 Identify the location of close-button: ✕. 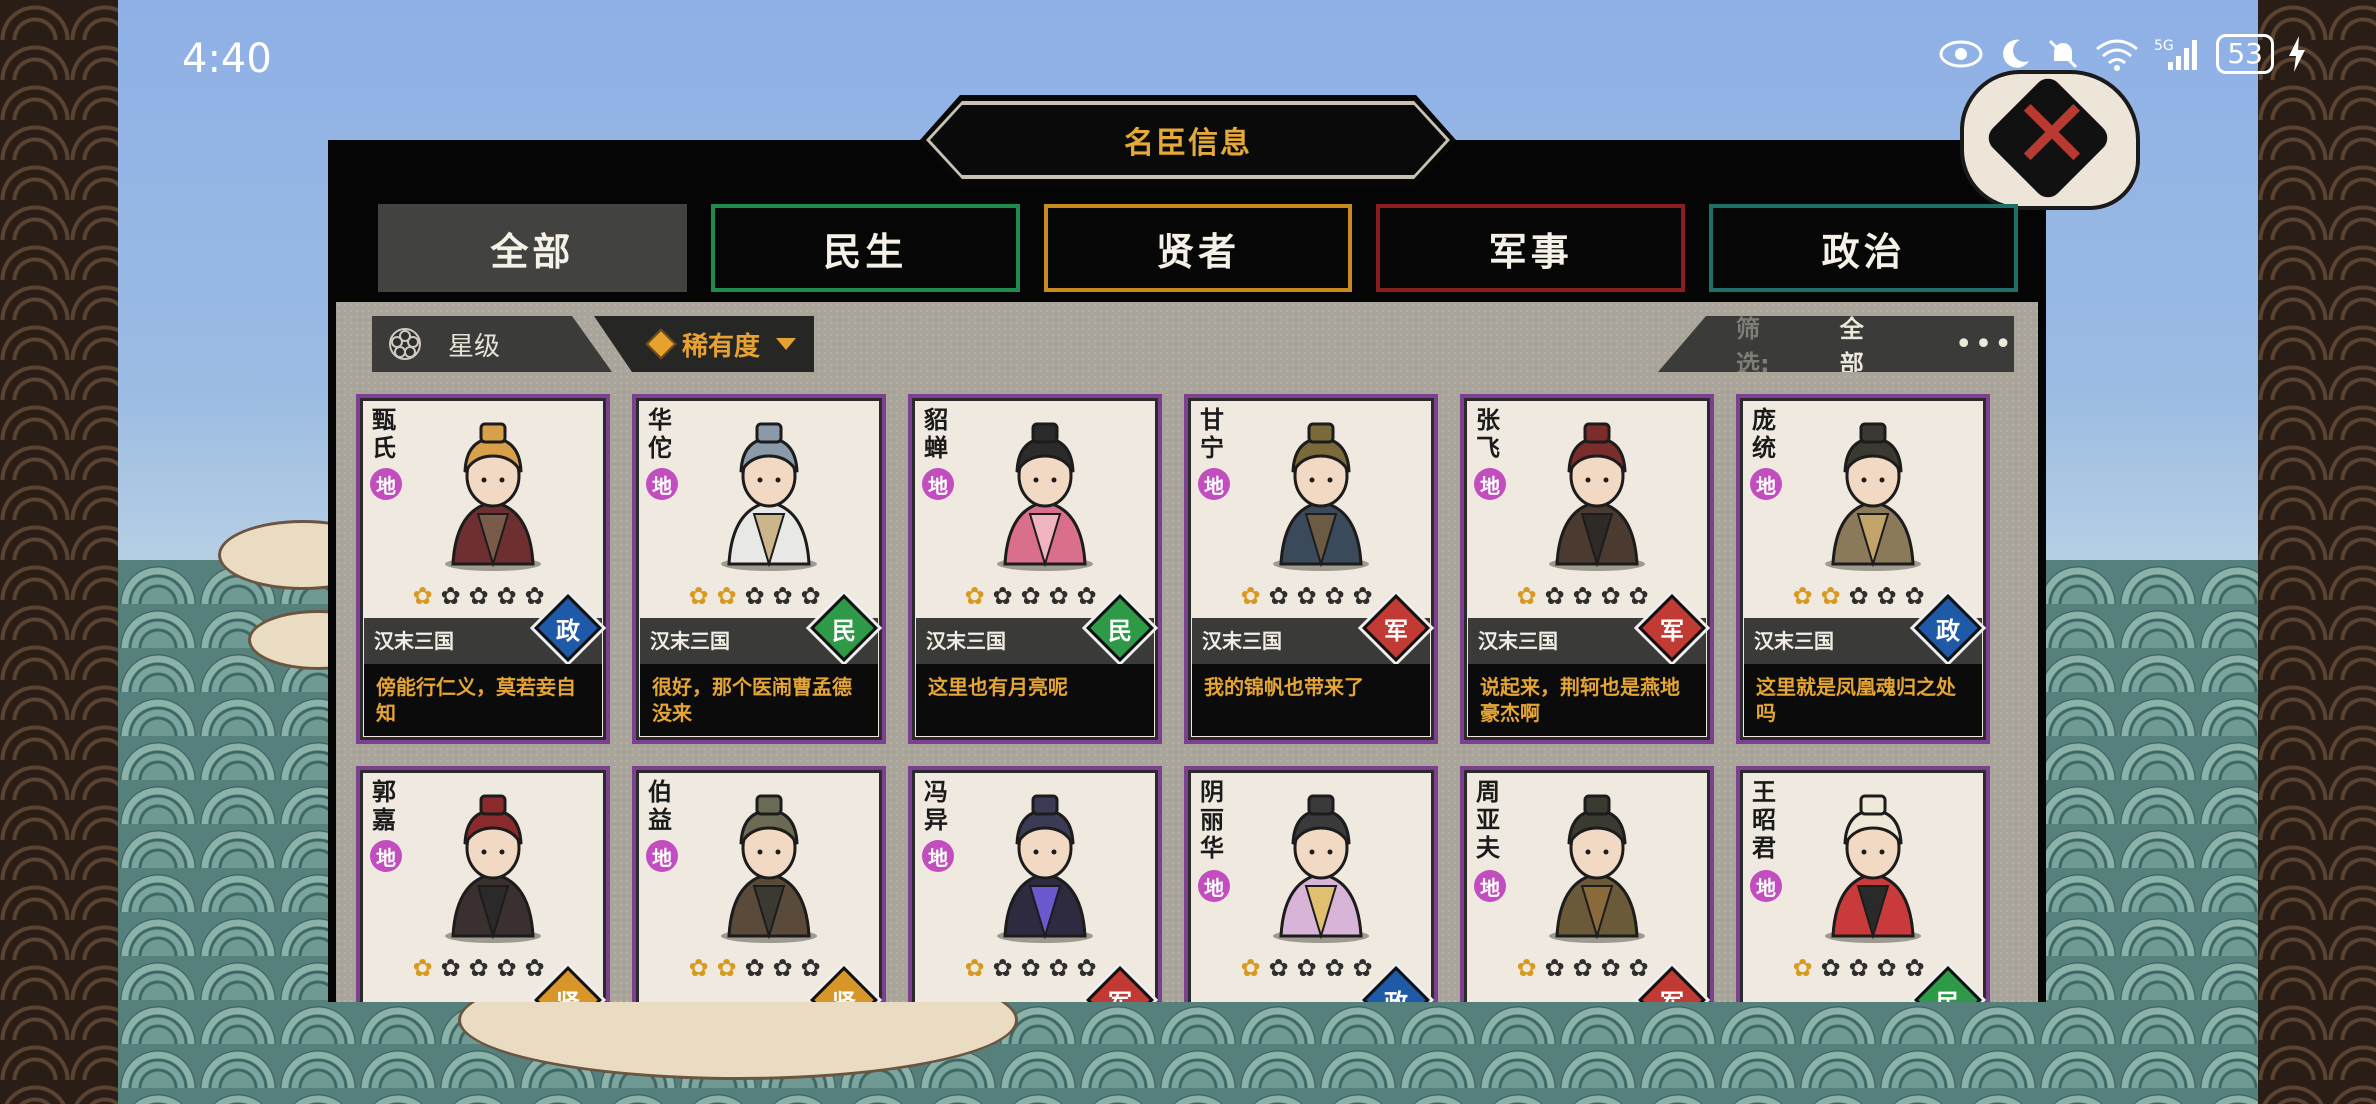
(2050, 140).